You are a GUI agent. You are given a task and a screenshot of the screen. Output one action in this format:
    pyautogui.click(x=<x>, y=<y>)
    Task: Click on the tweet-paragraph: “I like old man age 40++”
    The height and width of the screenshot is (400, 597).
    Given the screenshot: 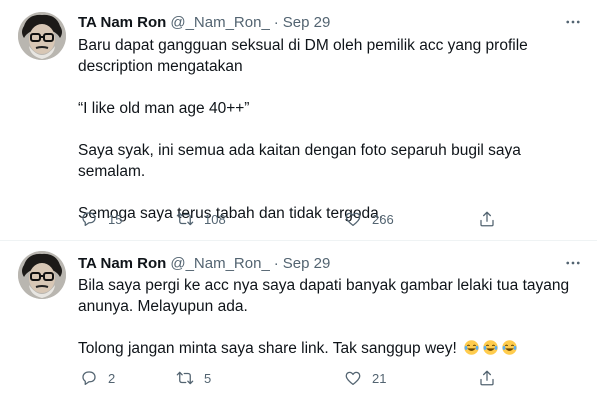 What is the action you would take?
    pyautogui.click(x=164, y=108)
    